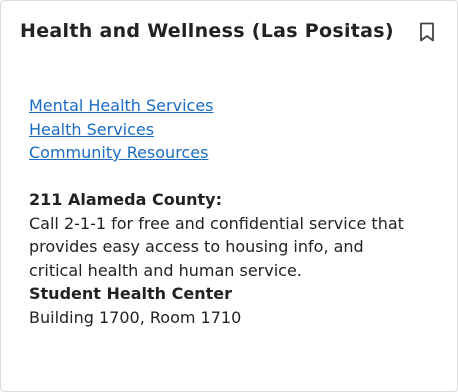 The height and width of the screenshot is (392, 458). I want to click on health-center-location: Building 1700, Room 1710, so click(135, 317).